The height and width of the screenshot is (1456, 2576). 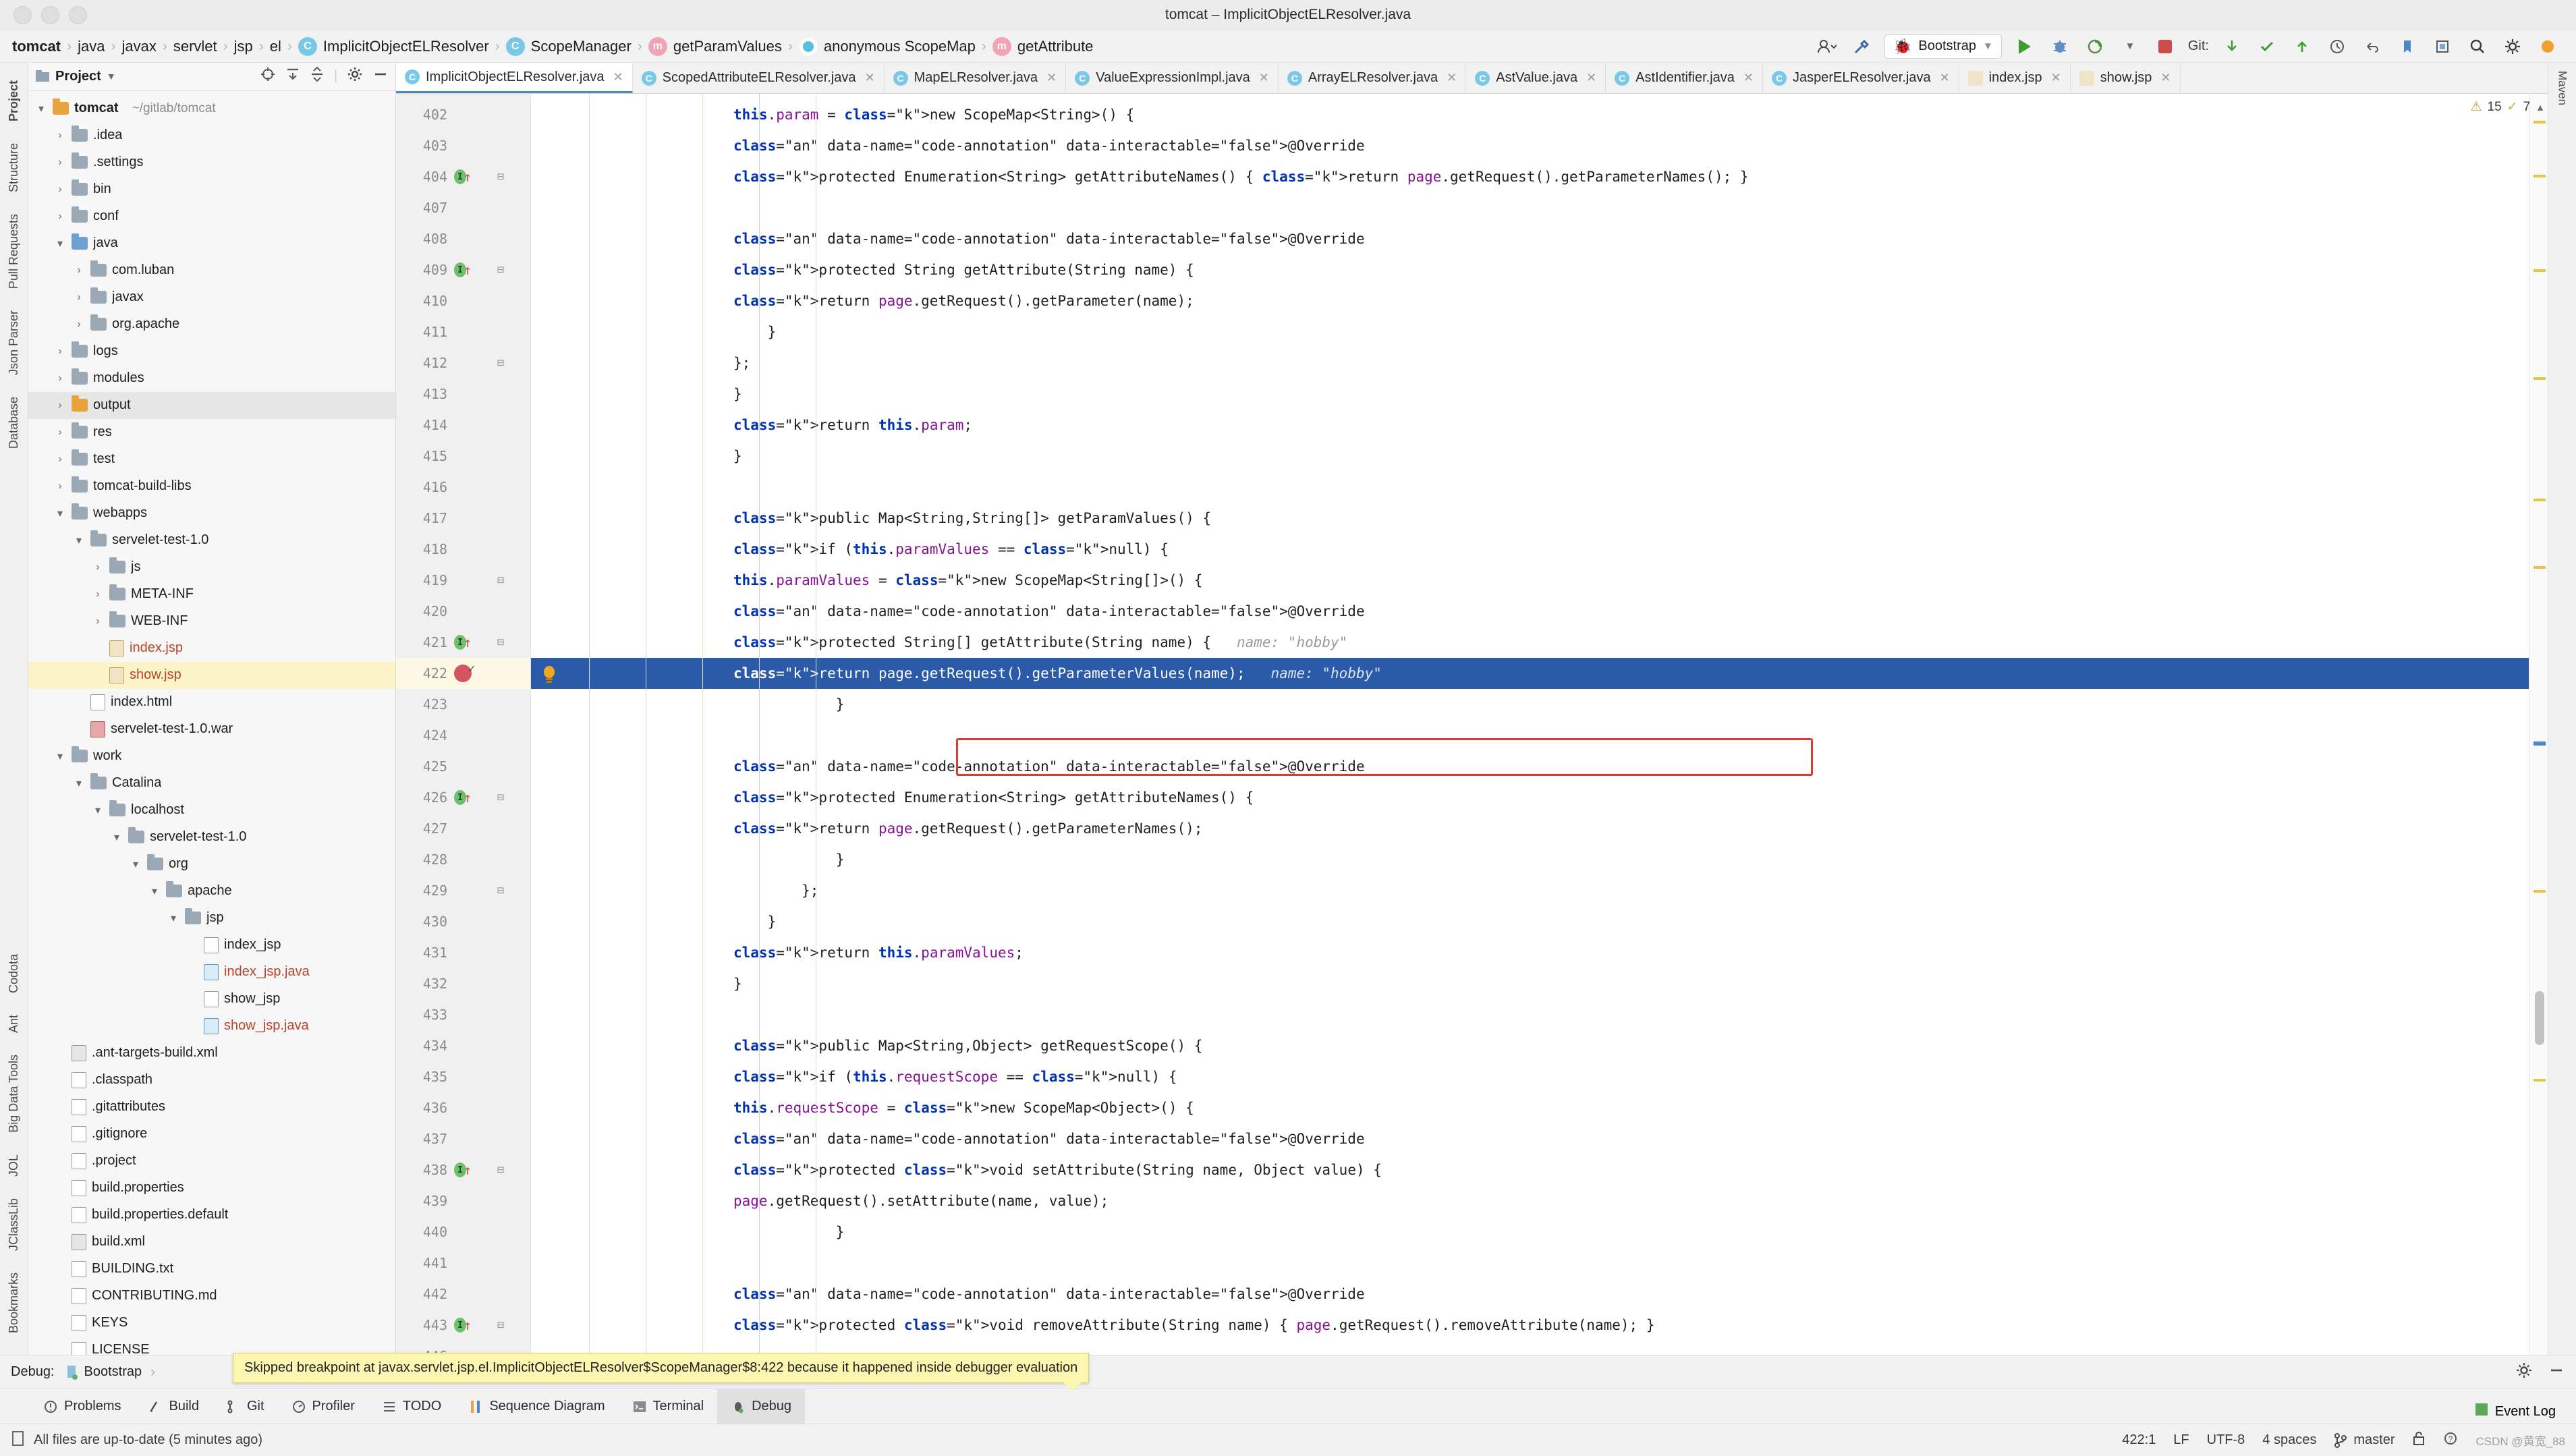 What do you see at coordinates (211, 1346) in the screenshot?
I see `tree-node: LICENSE` at bounding box center [211, 1346].